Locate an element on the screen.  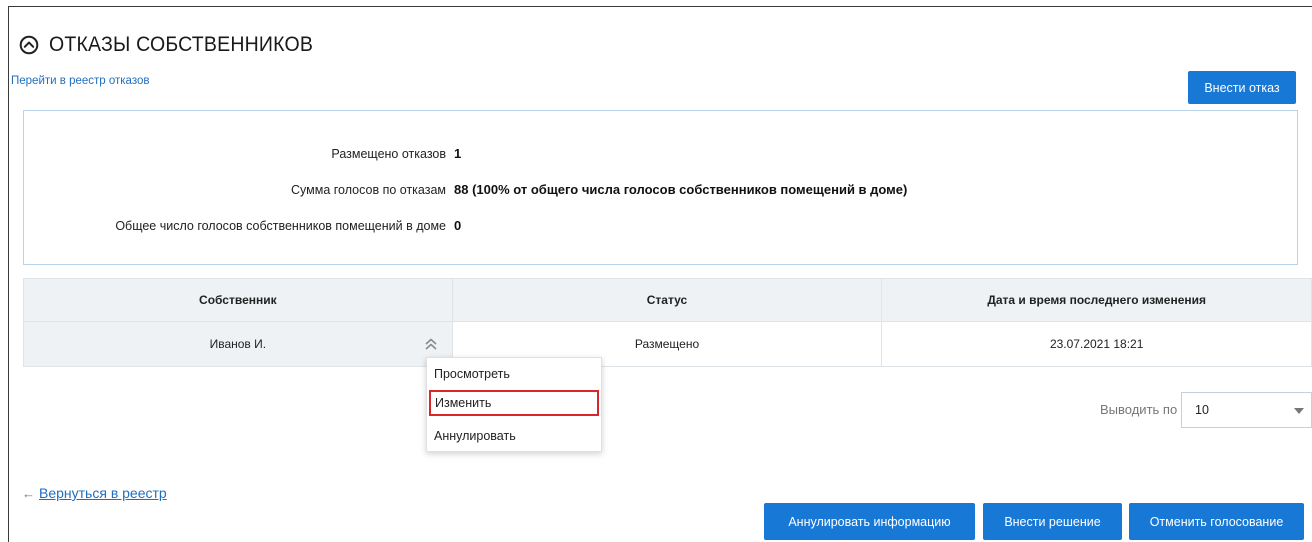
section-header: ОТКАЗЫ СОБСТВЕННИКОВ is located at coordinates (176, 45).